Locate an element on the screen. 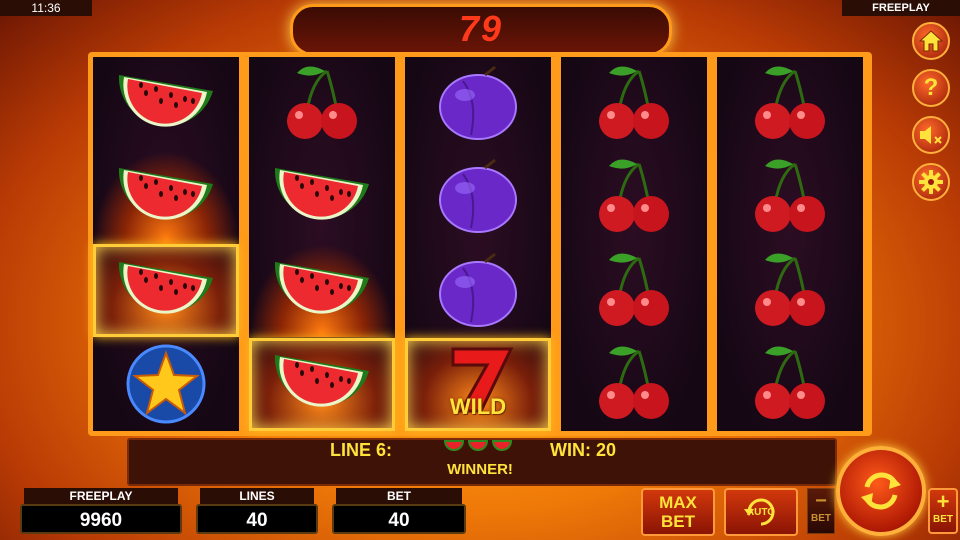 The width and height of the screenshot is (960, 540). settings-button is located at coordinates (931, 182).